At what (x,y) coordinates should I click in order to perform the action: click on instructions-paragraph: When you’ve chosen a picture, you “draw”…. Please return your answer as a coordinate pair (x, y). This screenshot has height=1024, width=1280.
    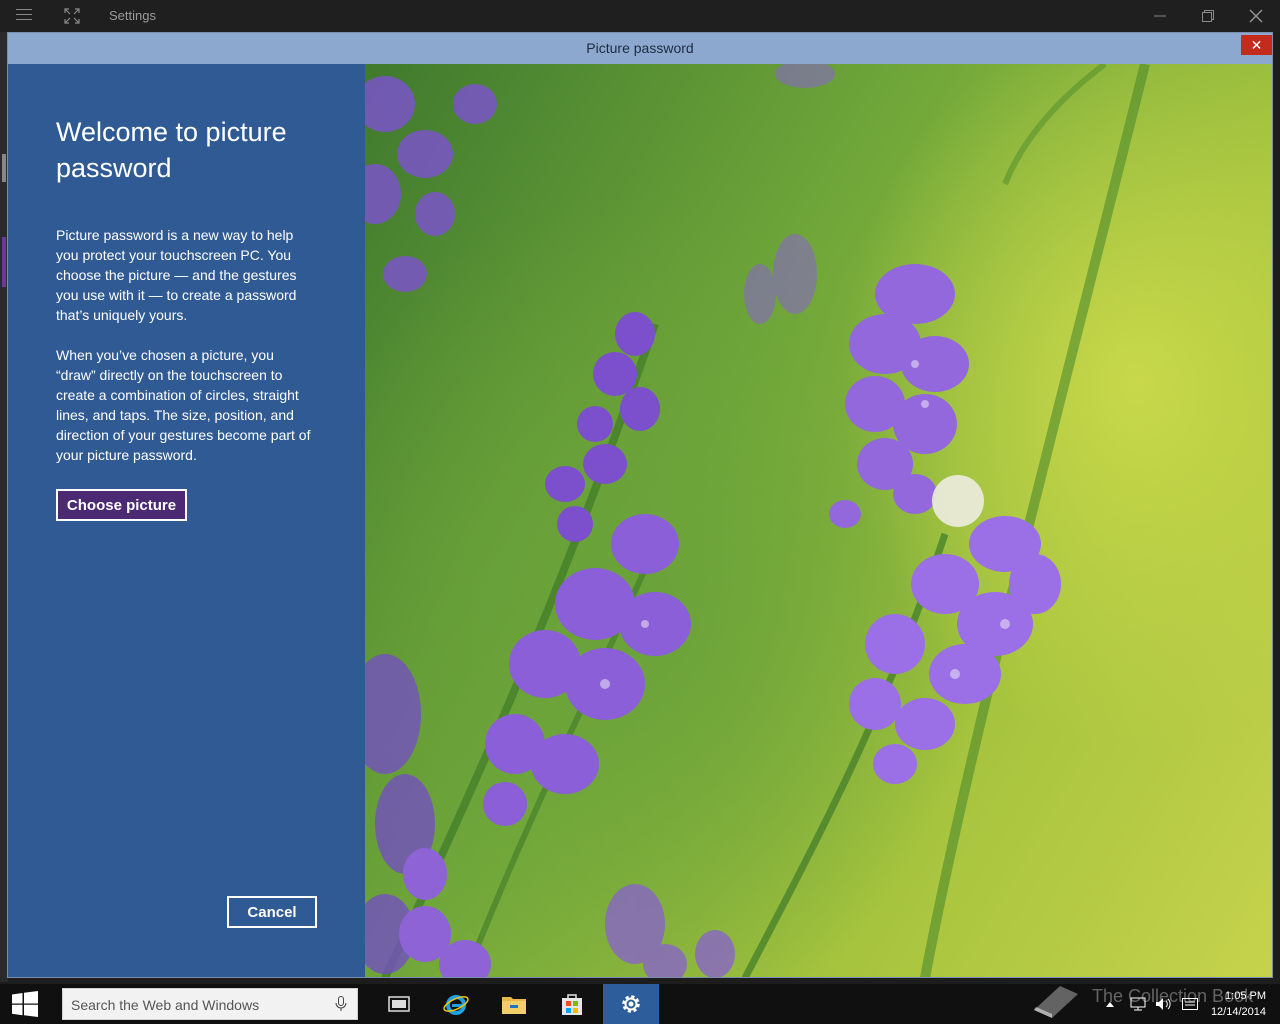
    Looking at the image, I should click on (183, 405).